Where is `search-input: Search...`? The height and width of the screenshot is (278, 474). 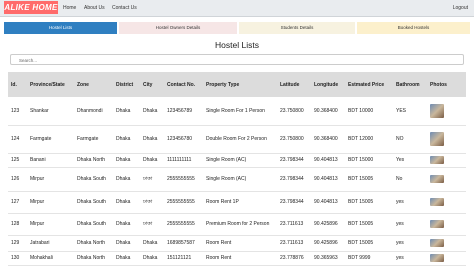 search-input: Search... is located at coordinates (237, 59).